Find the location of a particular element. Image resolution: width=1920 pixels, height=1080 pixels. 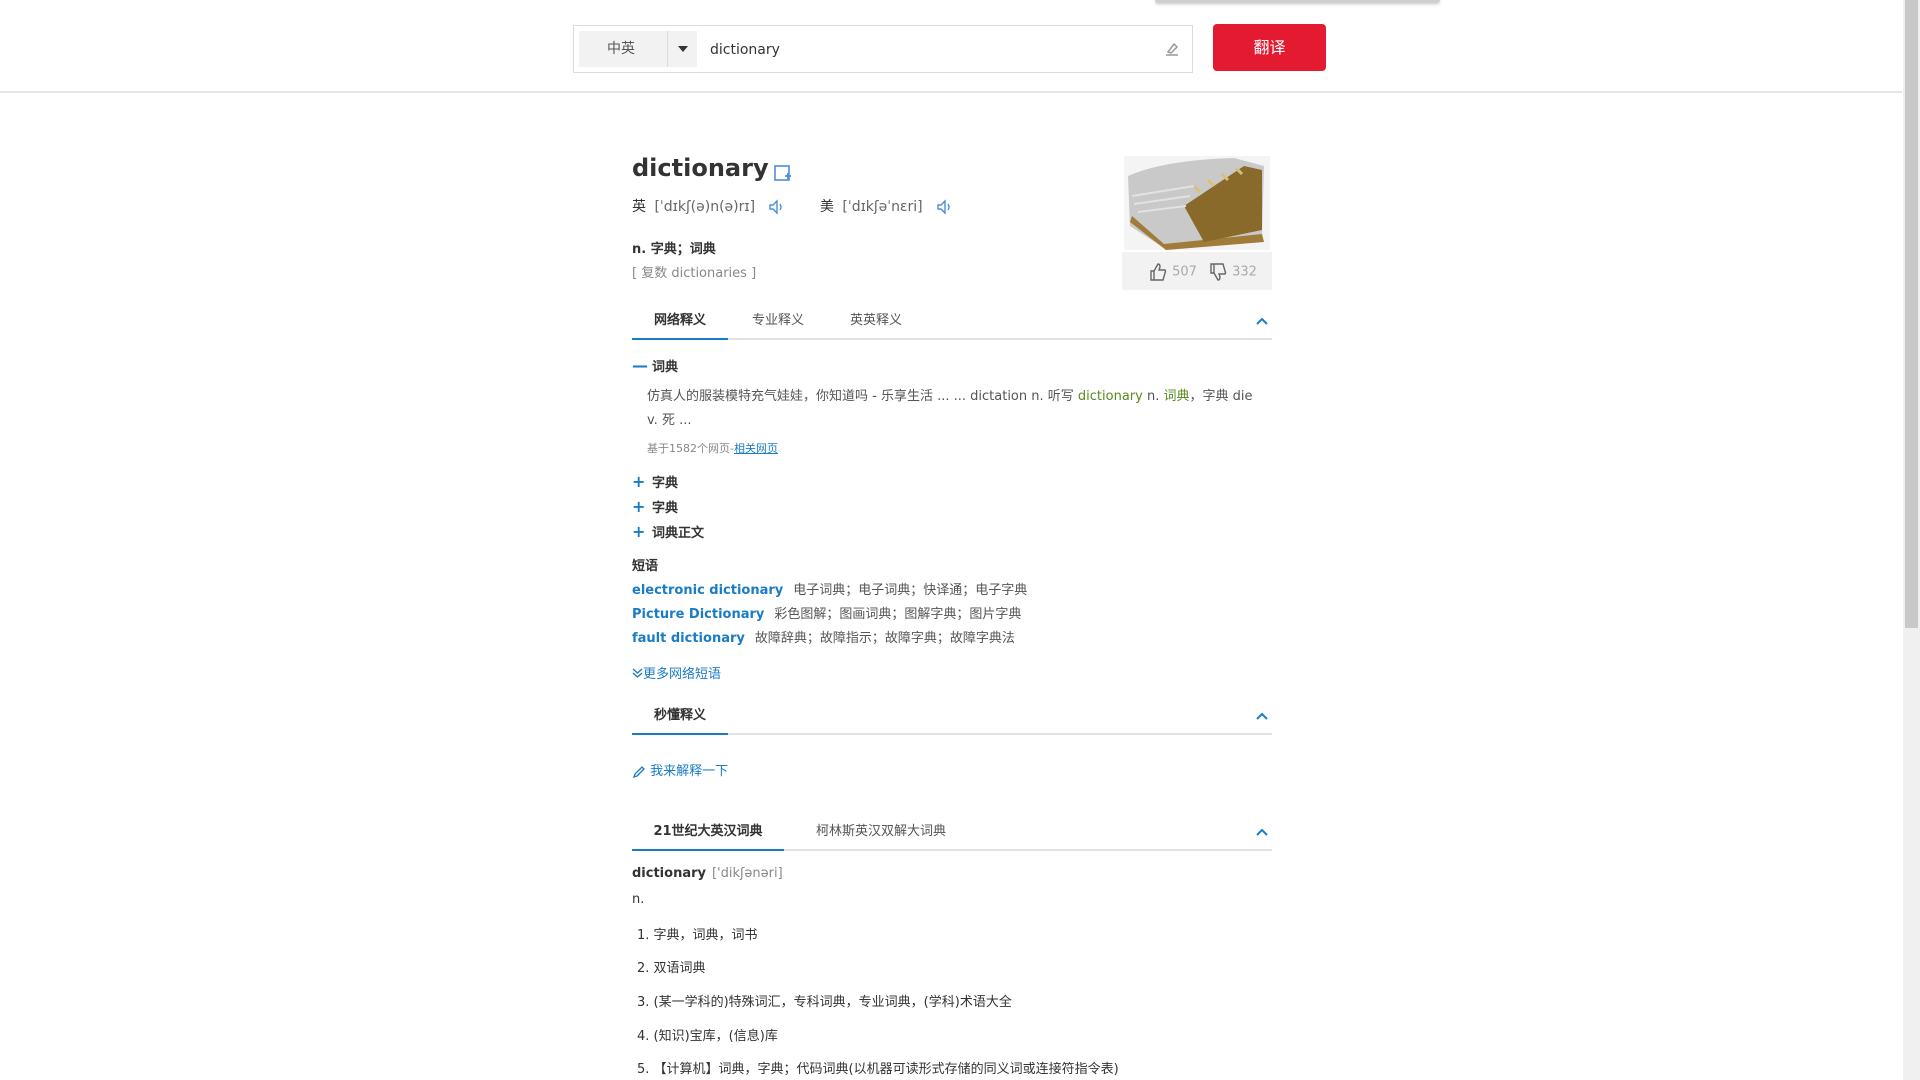

dict-entry-word: dictionary is located at coordinates (669, 873).